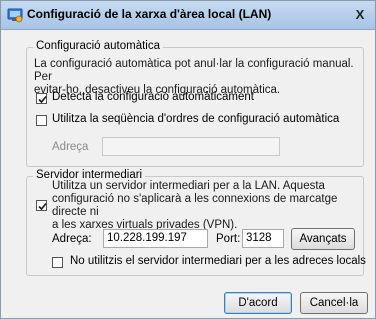  I want to click on cancel-button: Cancel·la, so click(334, 303).